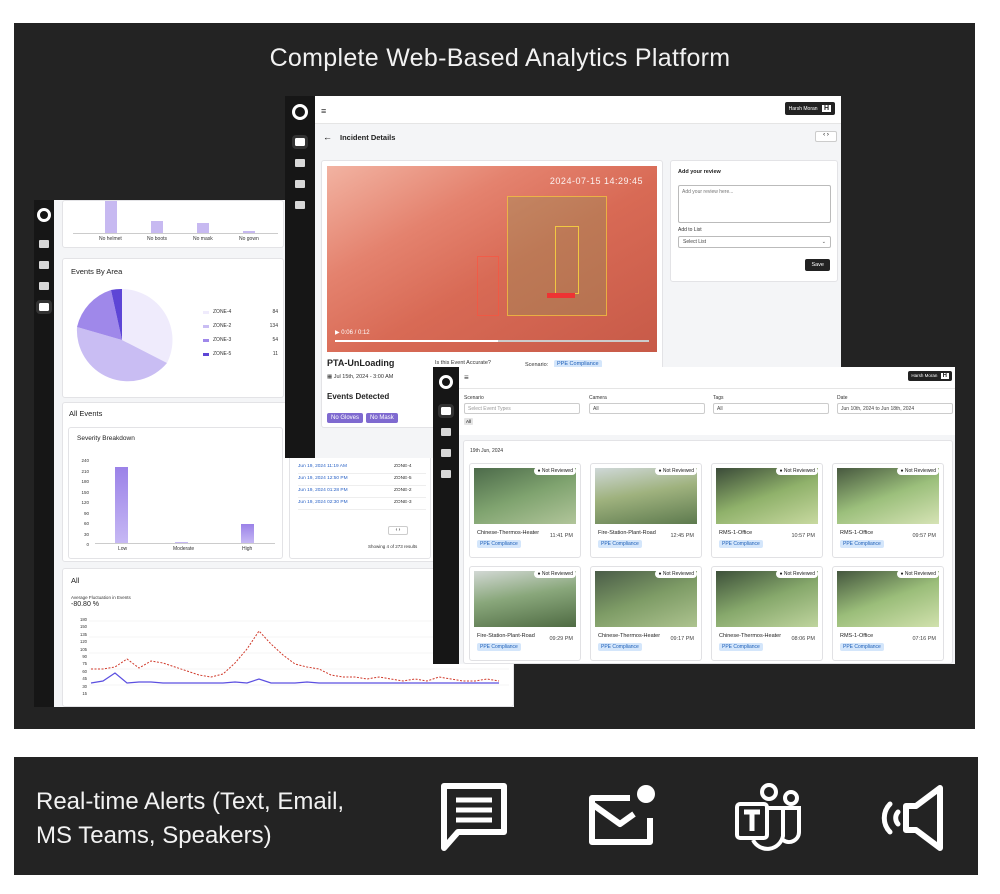 The height and width of the screenshot is (894, 1000). Describe the element at coordinates (771, 408) in the screenshot. I see `tags-select: All` at that location.